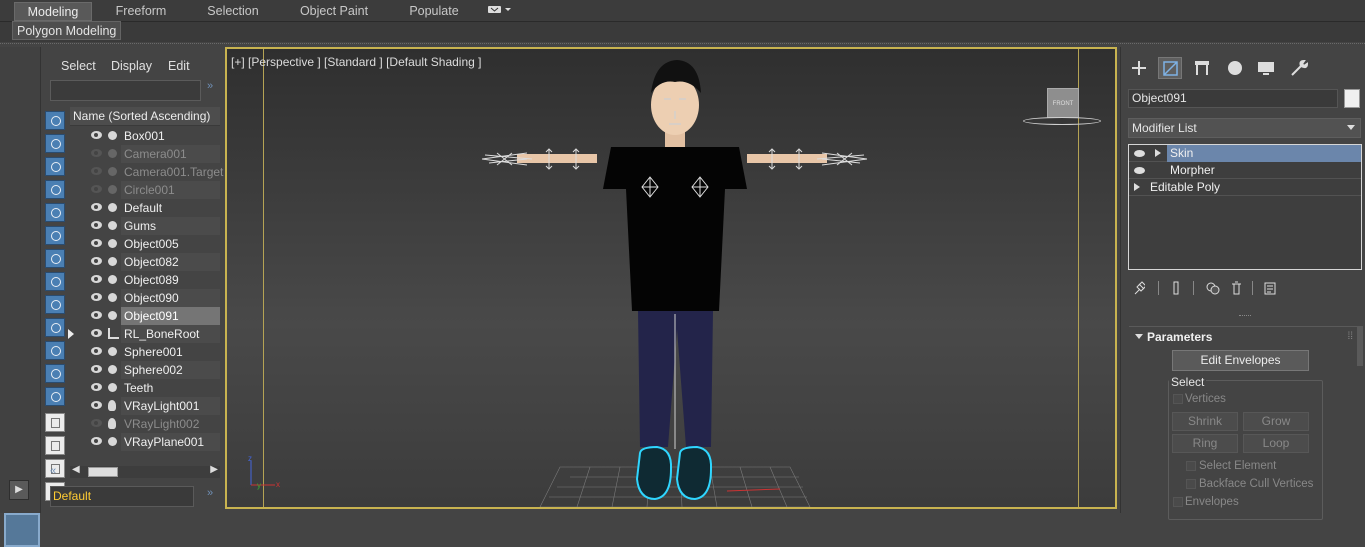 The image size is (1365, 547). What do you see at coordinates (145, 262) in the screenshot?
I see `list-item: Object082` at bounding box center [145, 262].